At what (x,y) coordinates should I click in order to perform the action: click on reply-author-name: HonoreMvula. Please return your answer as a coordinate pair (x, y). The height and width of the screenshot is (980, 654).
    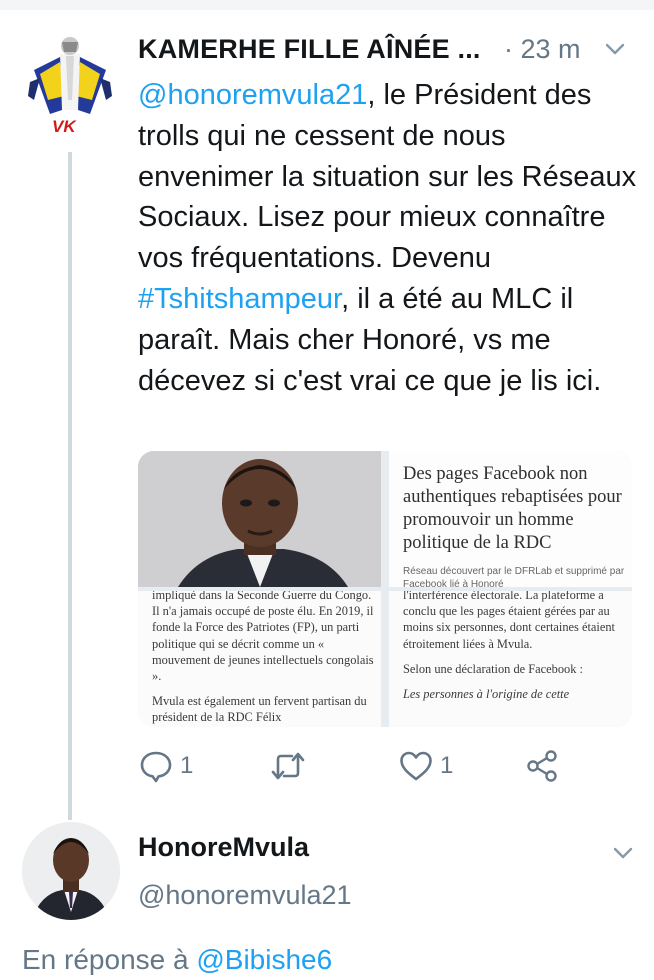
    Looking at the image, I should click on (223, 847).